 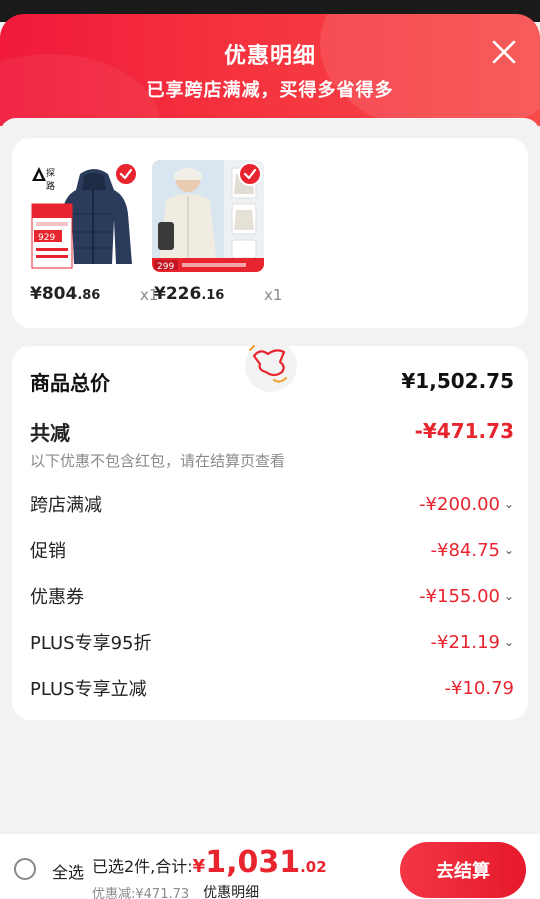 What do you see at coordinates (84, 216) in the screenshot?
I see `product-image: 929 探路` at bounding box center [84, 216].